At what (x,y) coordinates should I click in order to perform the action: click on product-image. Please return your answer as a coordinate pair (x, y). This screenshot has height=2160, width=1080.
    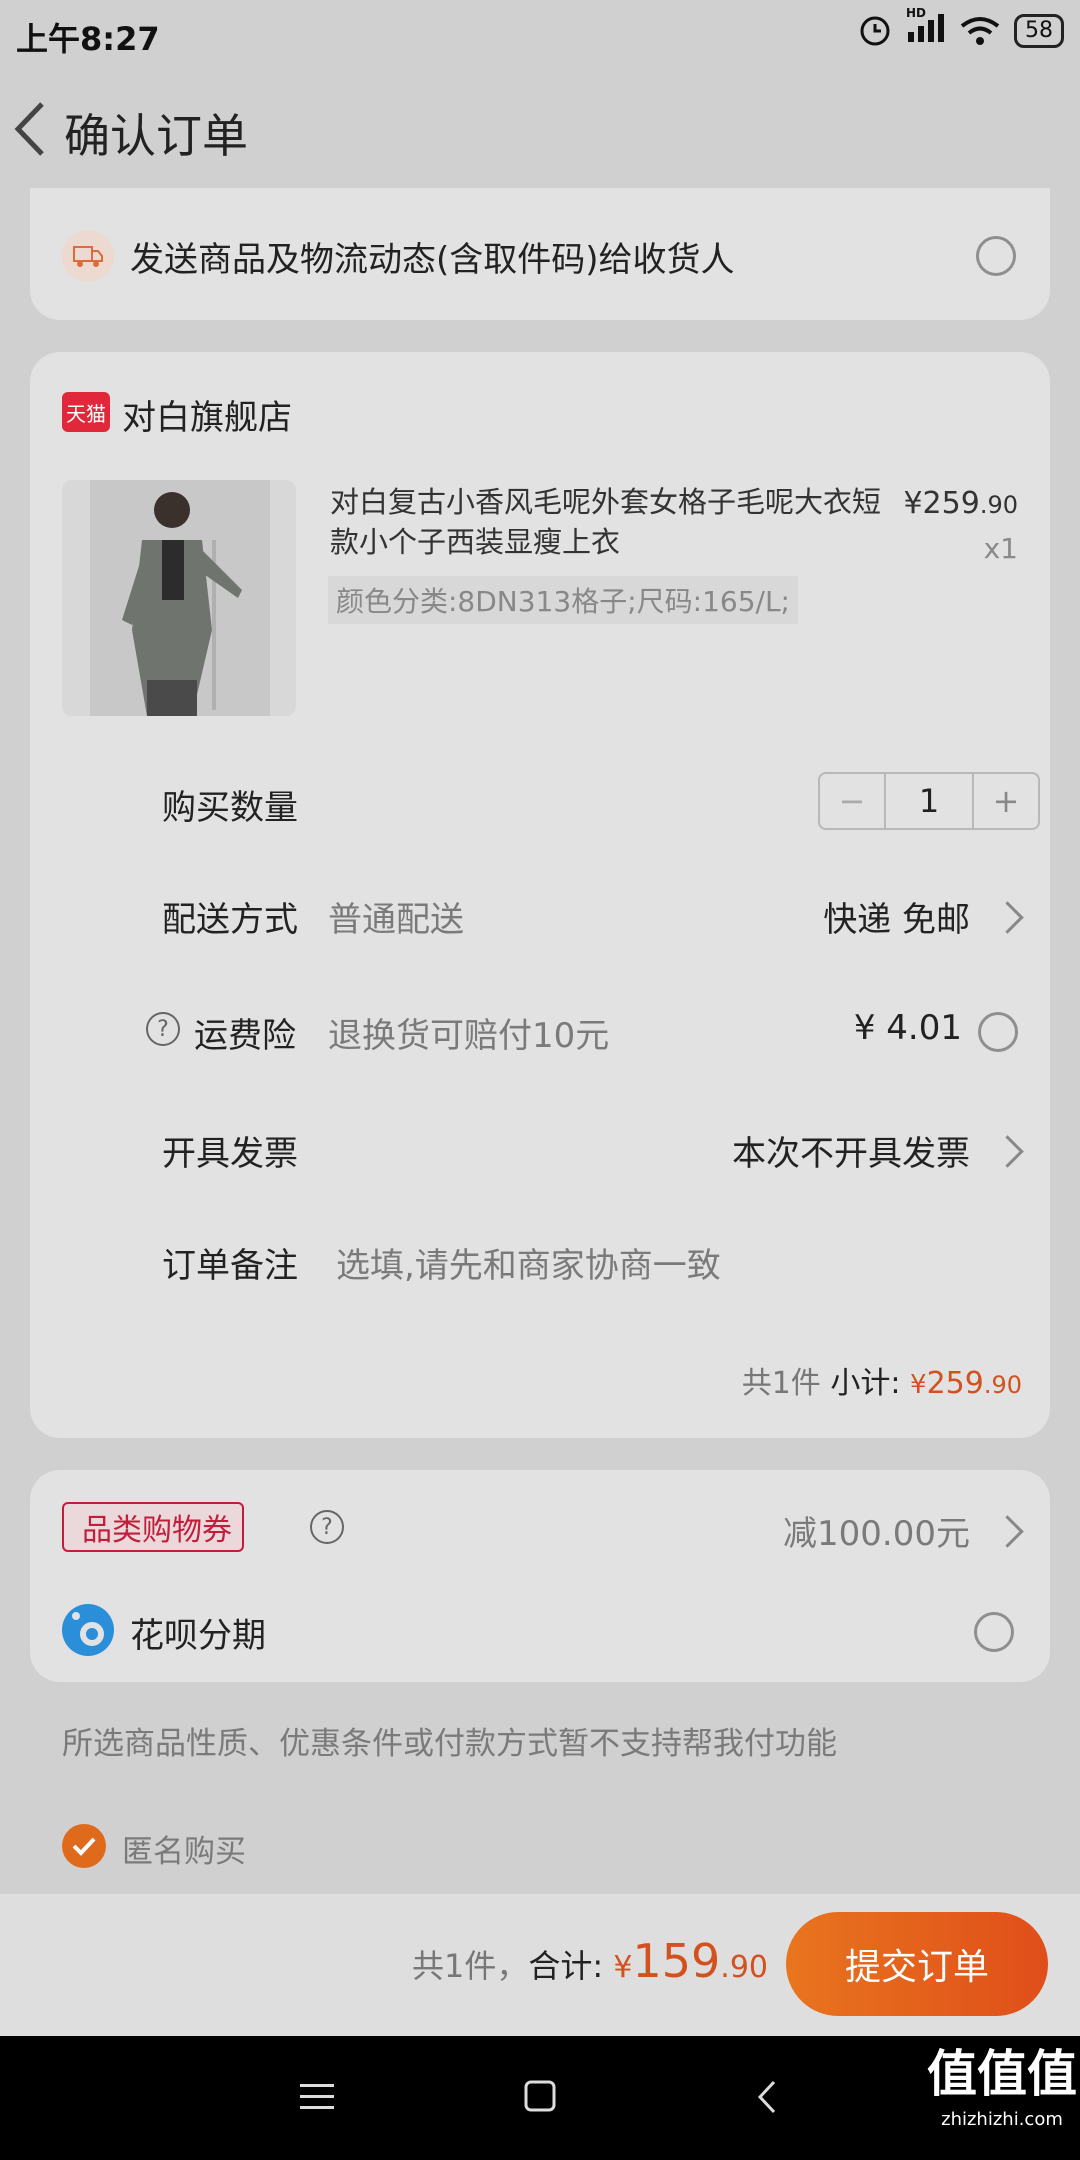
    Looking at the image, I should click on (179, 598).